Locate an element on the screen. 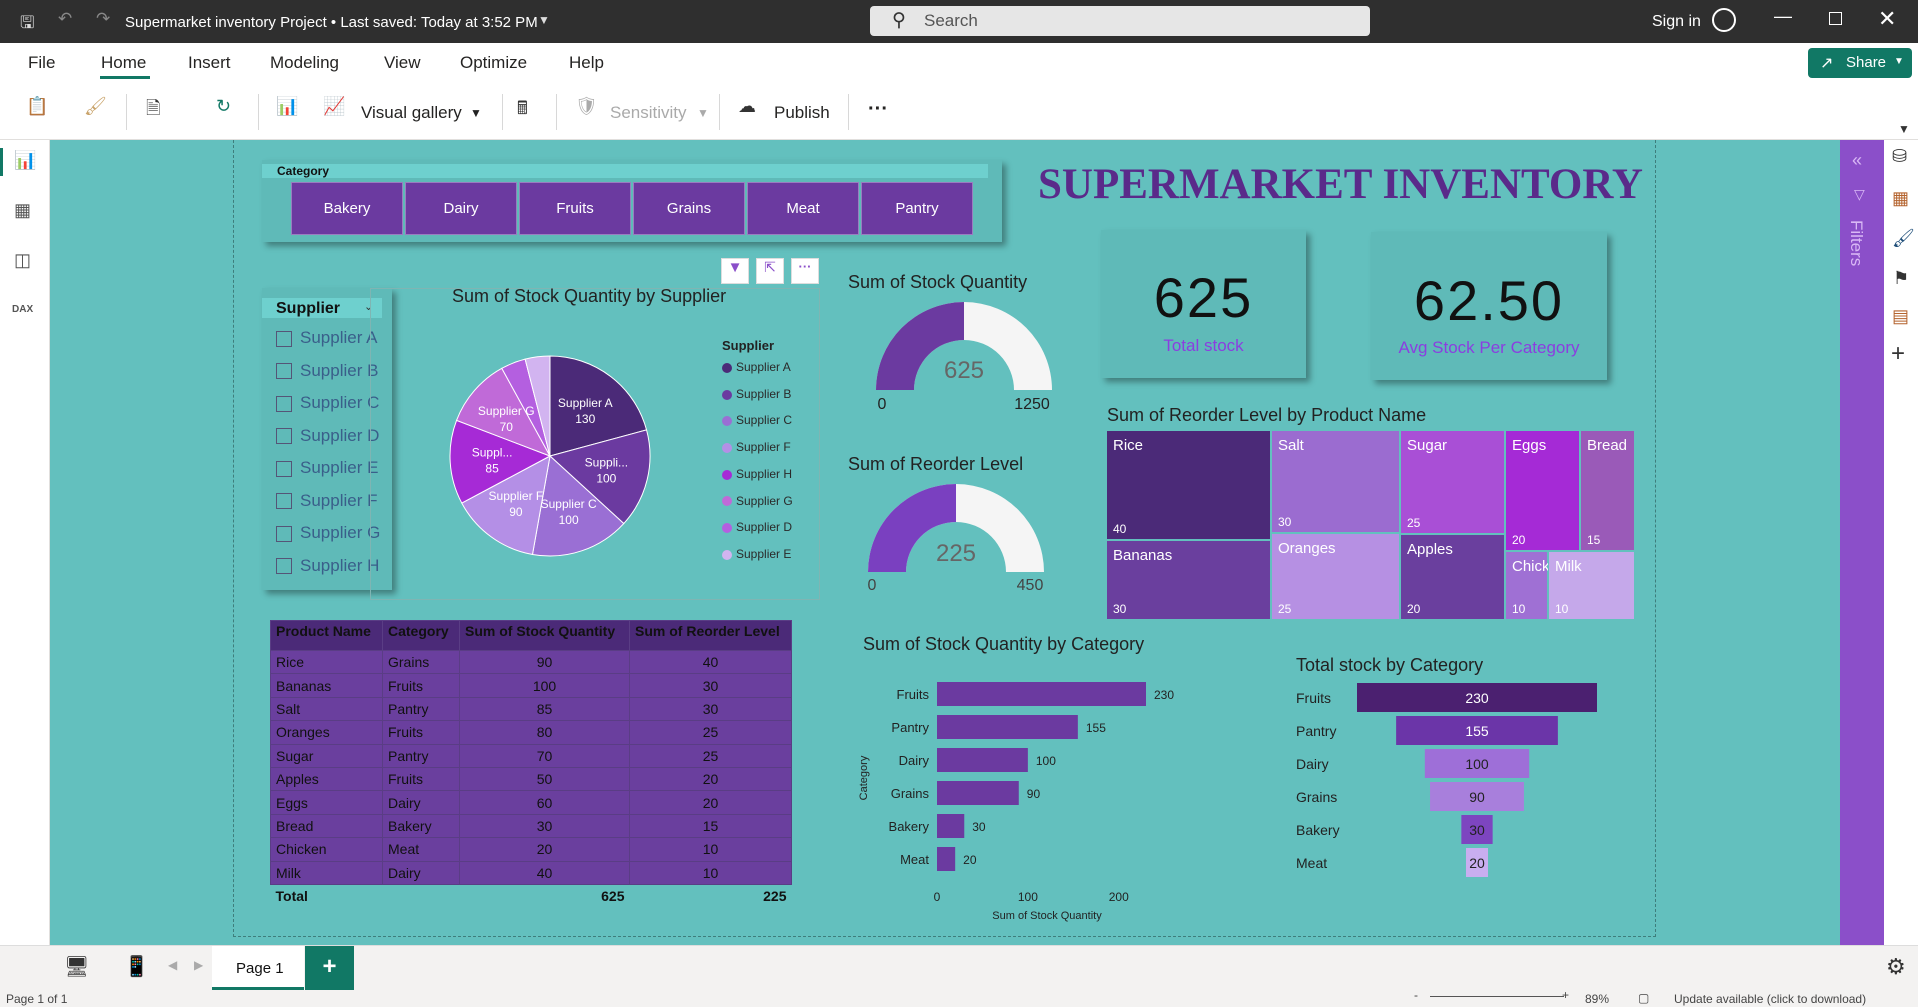  close-icon: ✕ is located at coordinates (1887, 19).